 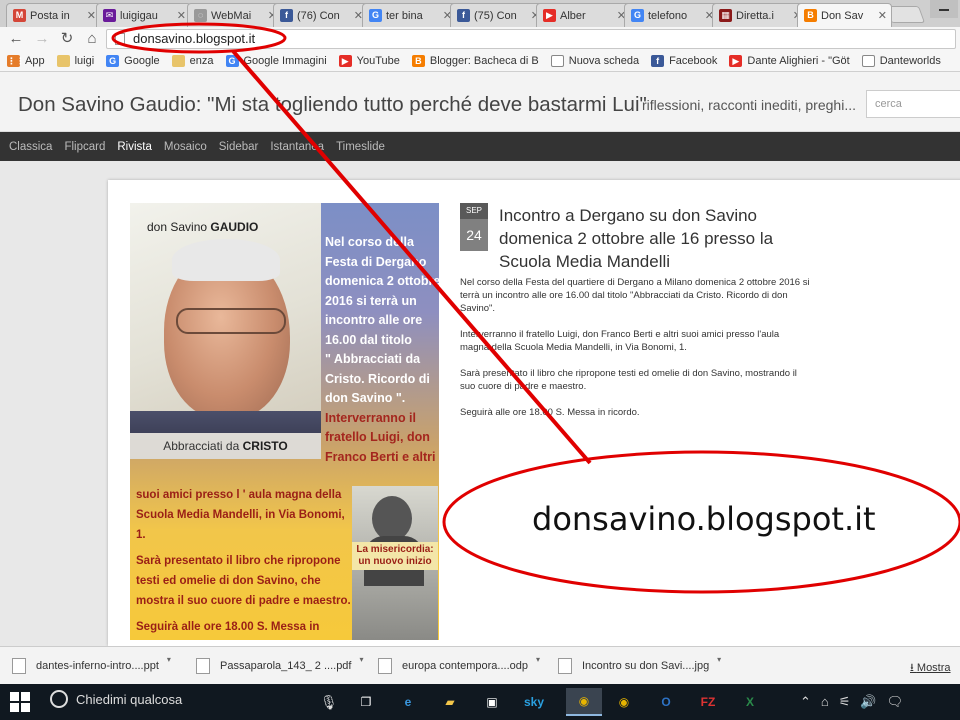 What do you see at coordinates (239, 147) in the screenshot?
I see `view-tab-sidebar: Sidebar` at bounding box center [239, 147].